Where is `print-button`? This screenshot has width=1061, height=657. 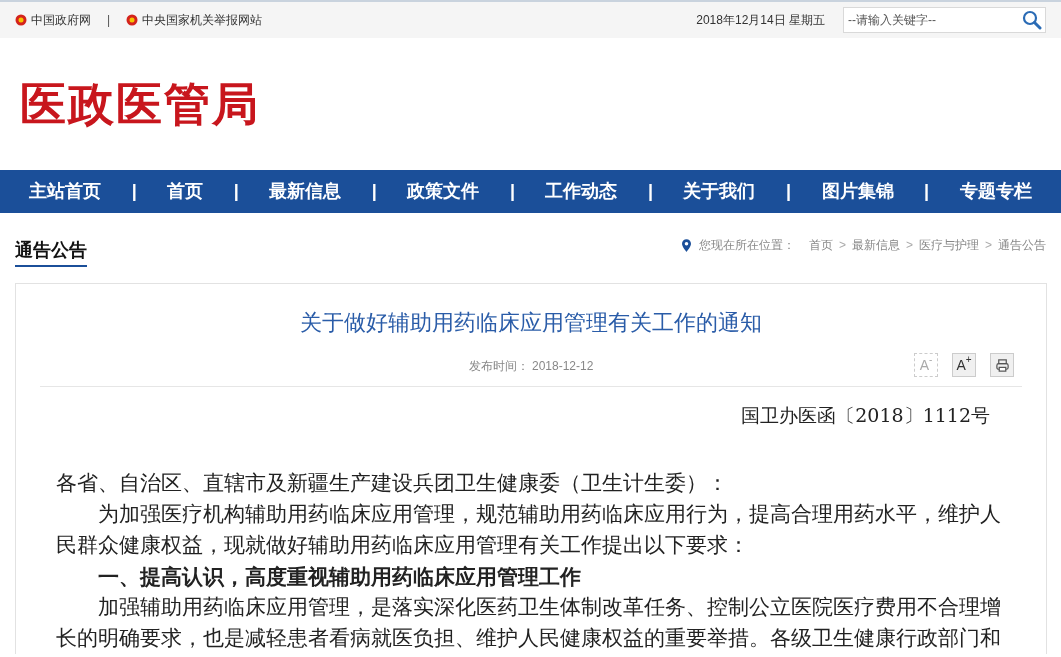
print-button is located at coordinates (1002, 365).